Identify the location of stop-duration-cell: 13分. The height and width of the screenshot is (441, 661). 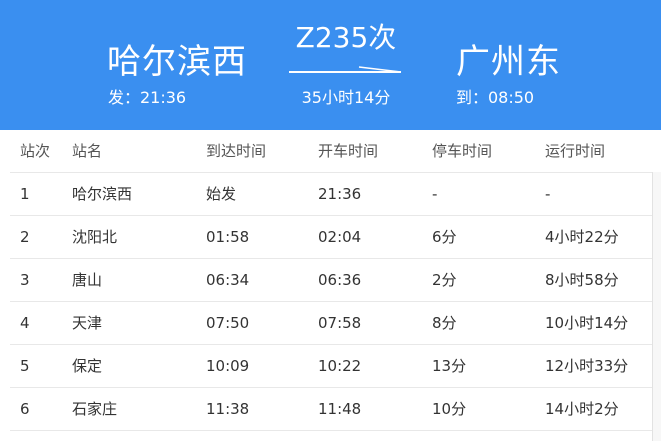
(449, 366).